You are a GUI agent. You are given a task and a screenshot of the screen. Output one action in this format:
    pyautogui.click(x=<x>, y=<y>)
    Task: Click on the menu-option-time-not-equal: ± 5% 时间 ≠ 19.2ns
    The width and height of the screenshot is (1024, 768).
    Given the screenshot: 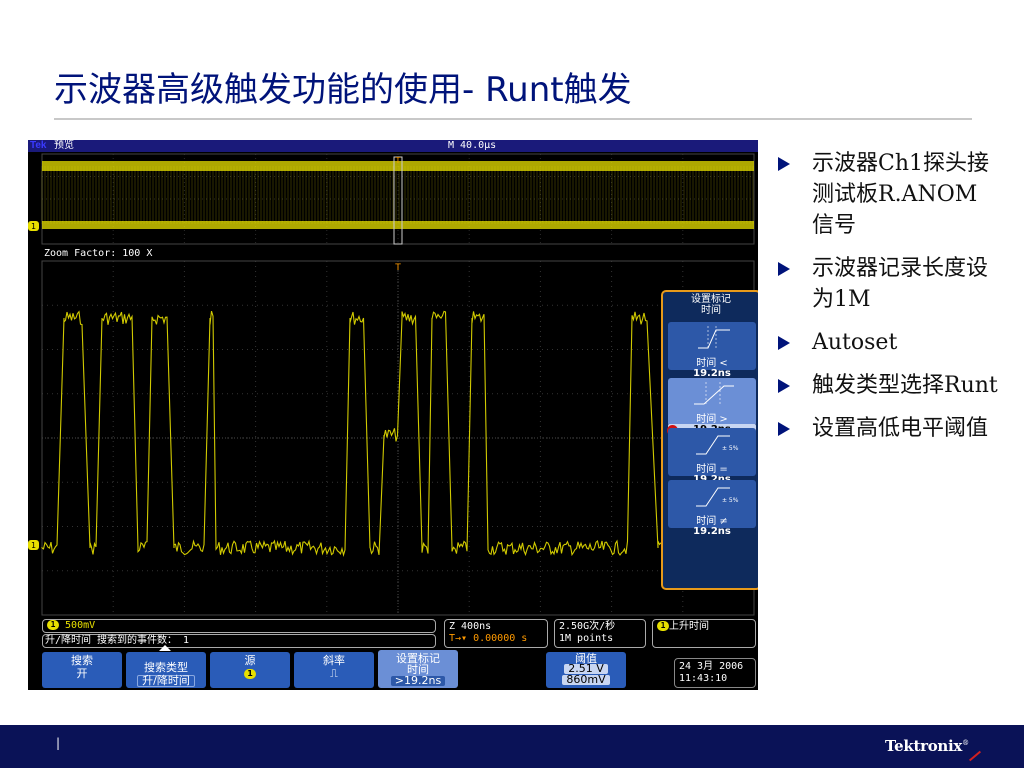 What is the action you would take?
    pyautogui.click(x=712, y=508)
    